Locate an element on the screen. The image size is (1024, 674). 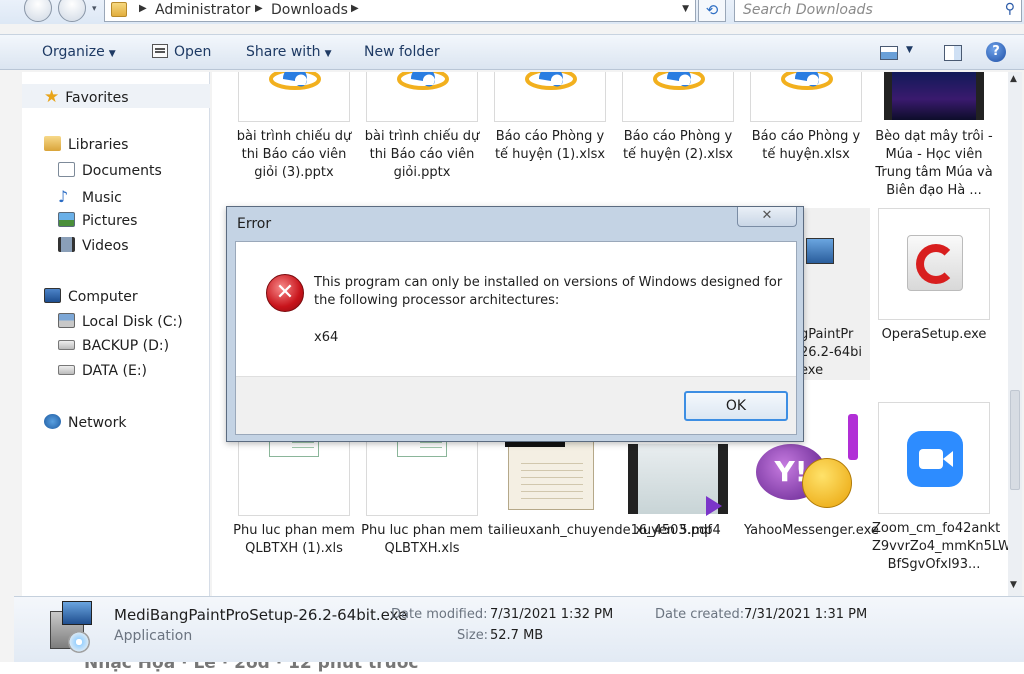
nav-pictures: Pictures is located at coordinates (97, 220).